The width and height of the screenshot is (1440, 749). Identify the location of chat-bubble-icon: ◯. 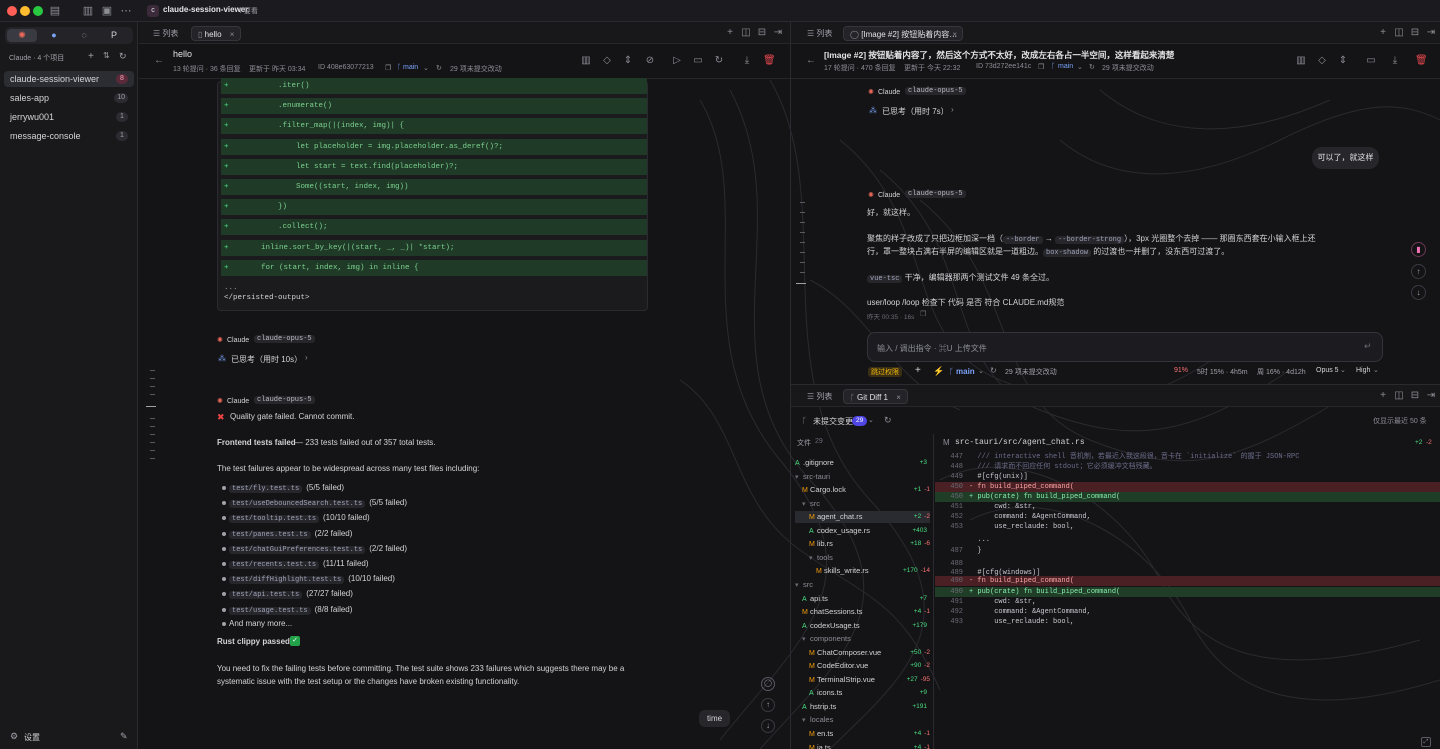
(768, 684).